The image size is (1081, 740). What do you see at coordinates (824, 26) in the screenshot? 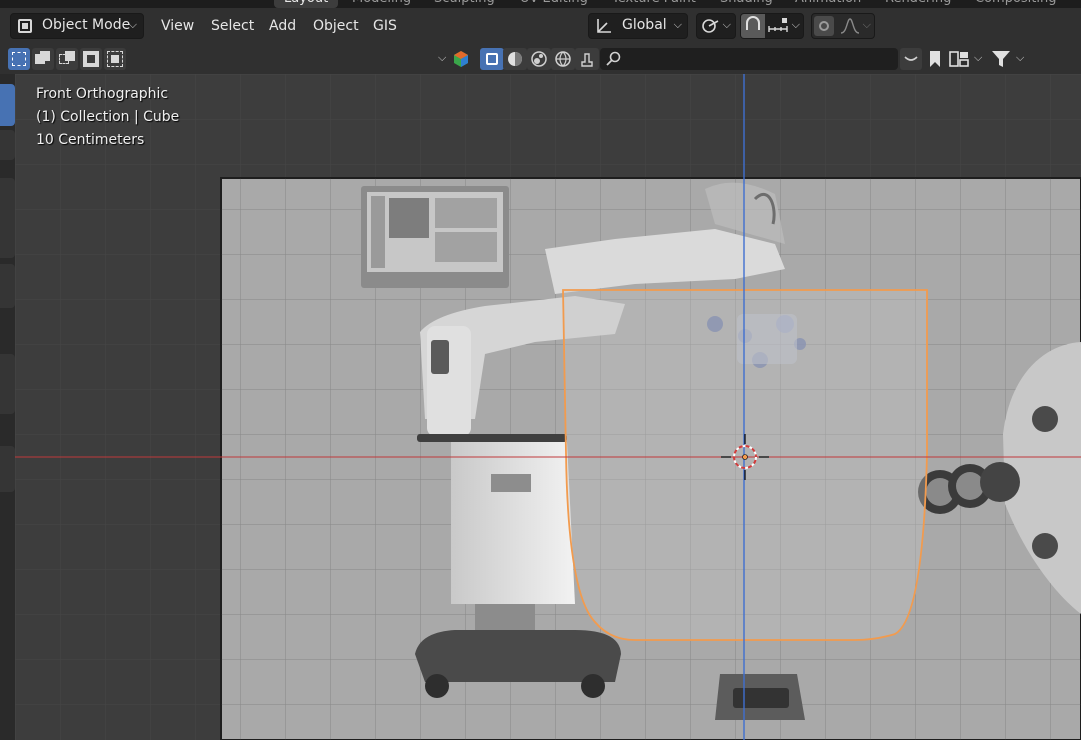
I see `proportional-editing-icon` at bounding box center [824, 26].